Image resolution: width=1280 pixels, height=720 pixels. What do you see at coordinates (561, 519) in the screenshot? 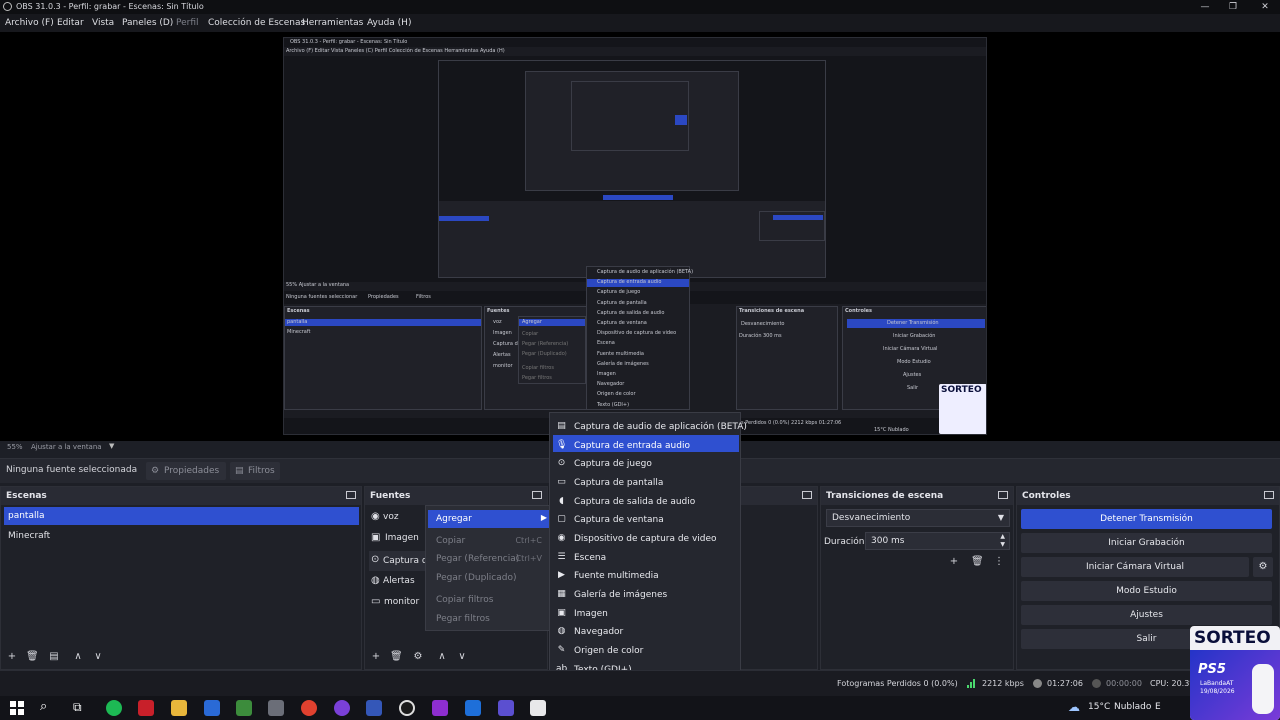
I see `window-icon: ▢` at bounding box center [561, 519].